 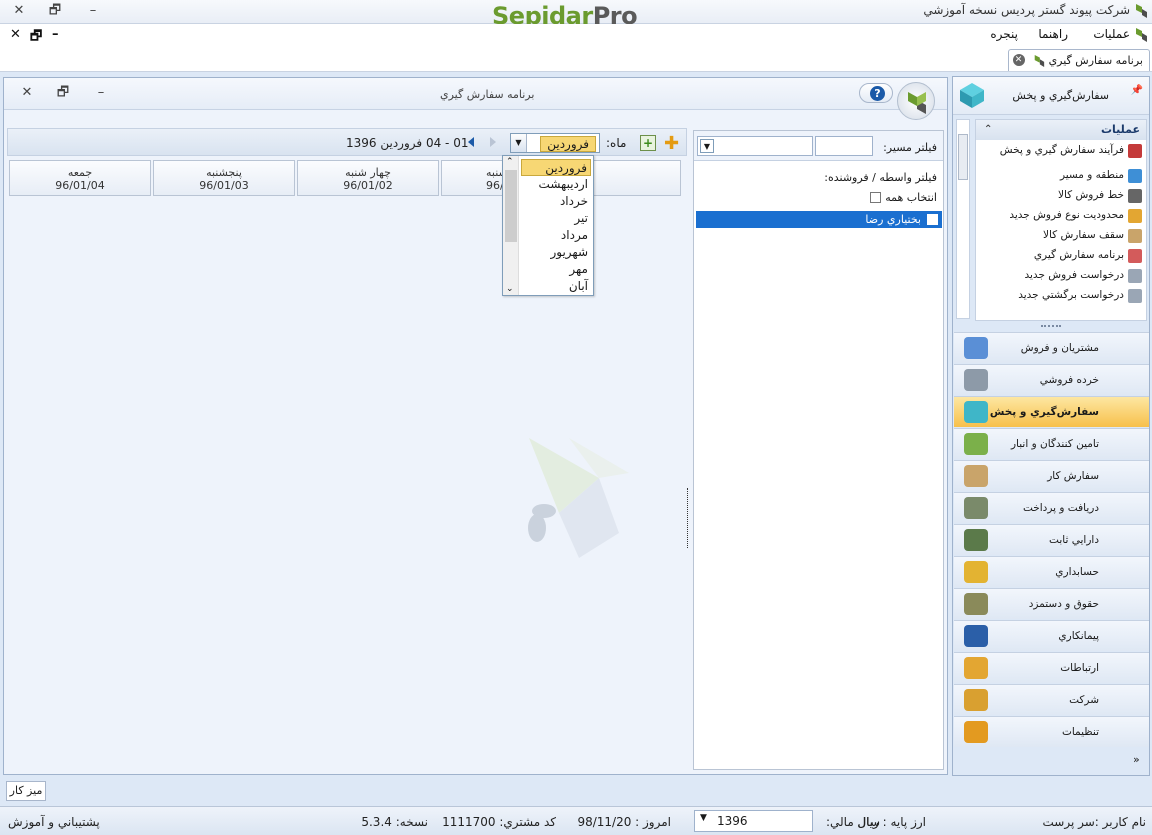 I want to click on help-button: ?, so click(x=876, y=93).